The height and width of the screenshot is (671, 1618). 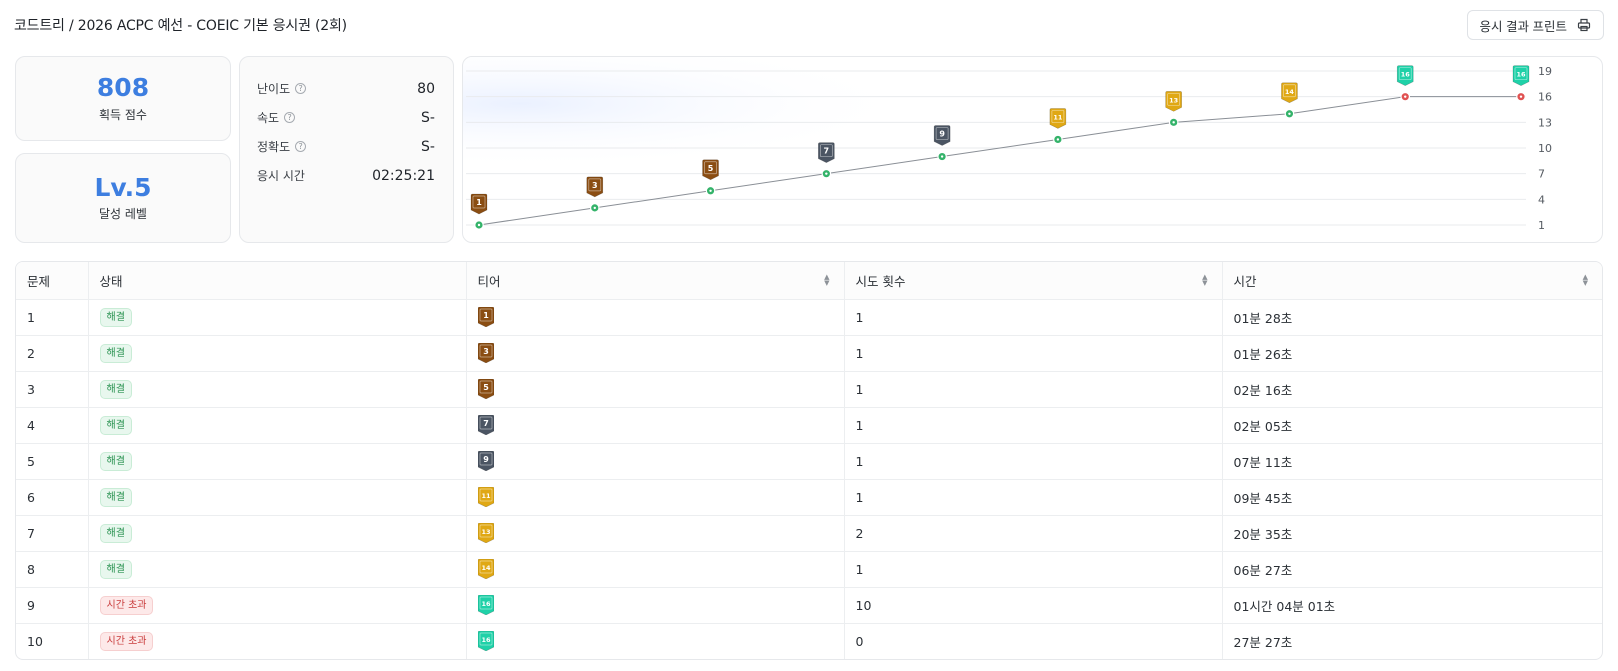 I want to click on tier-badge: 13, so click(x=1173, y=101).